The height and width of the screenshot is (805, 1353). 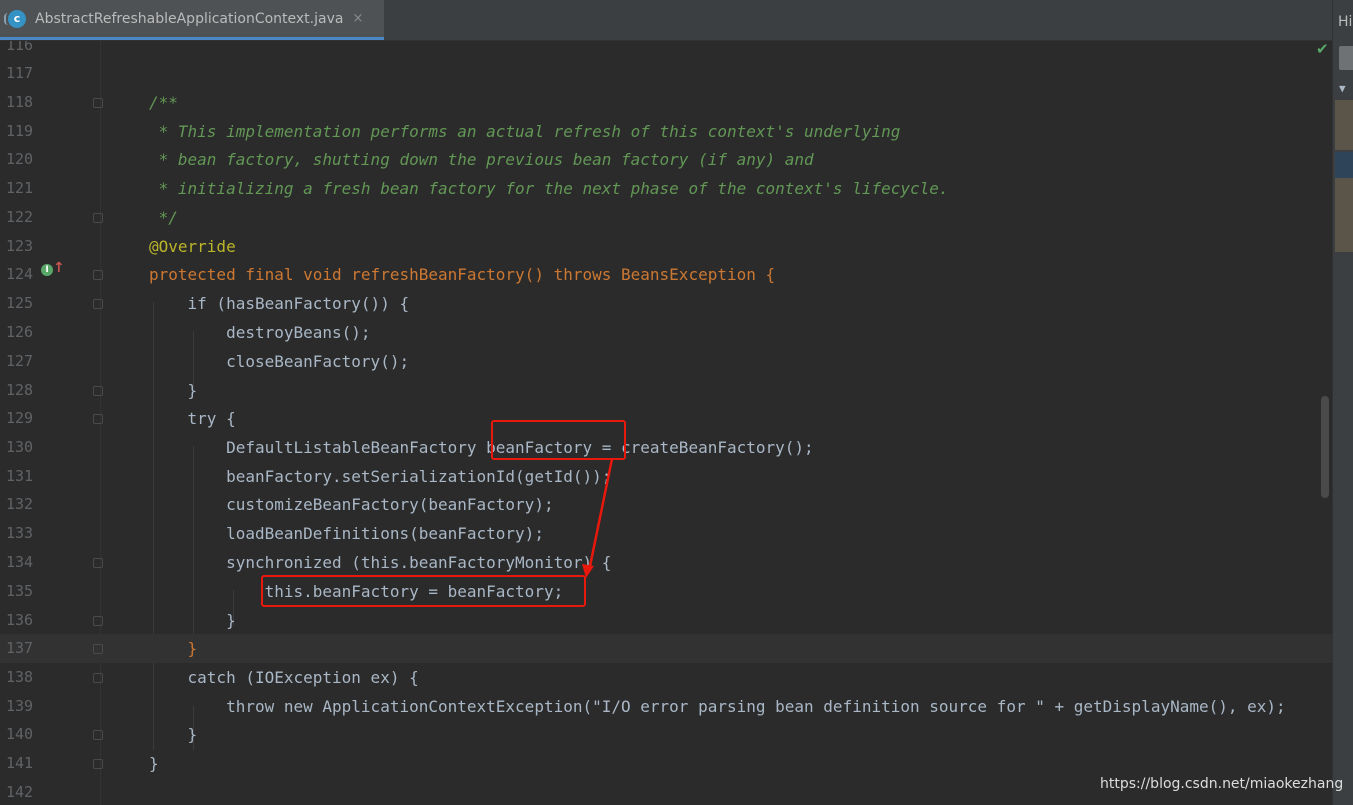 What do you see at coordinates (20, 476) in the screenshot?
I see `line-number: 131` at bounding box center [20, 476].